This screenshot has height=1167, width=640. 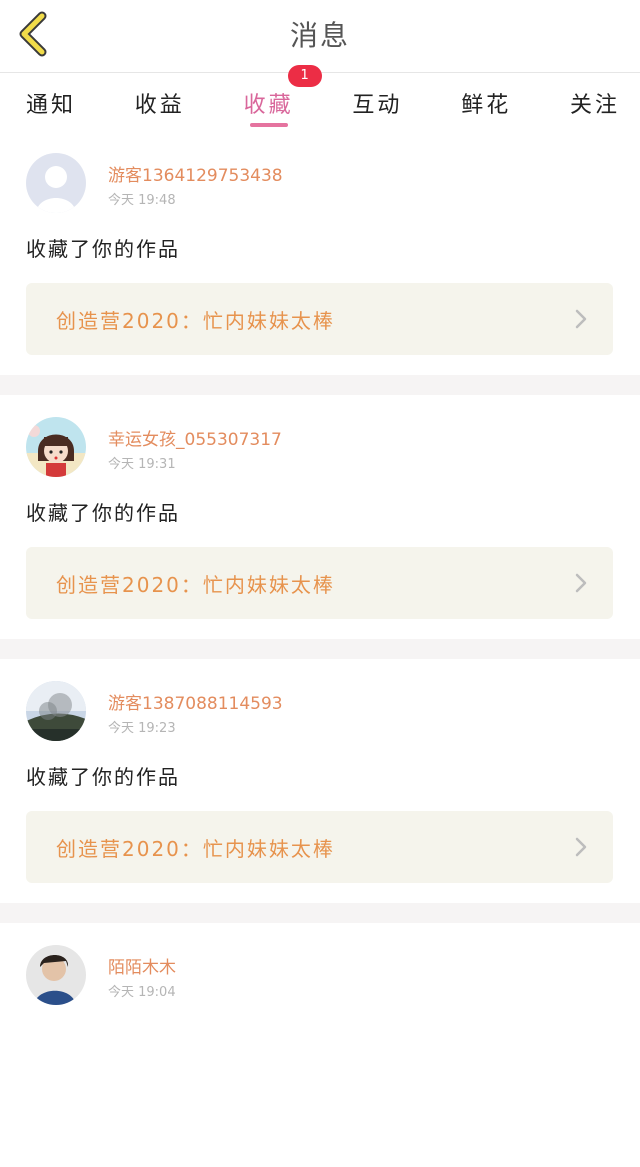 I want to click on user-name: 陌陌木木, so click(x=142, y=965).